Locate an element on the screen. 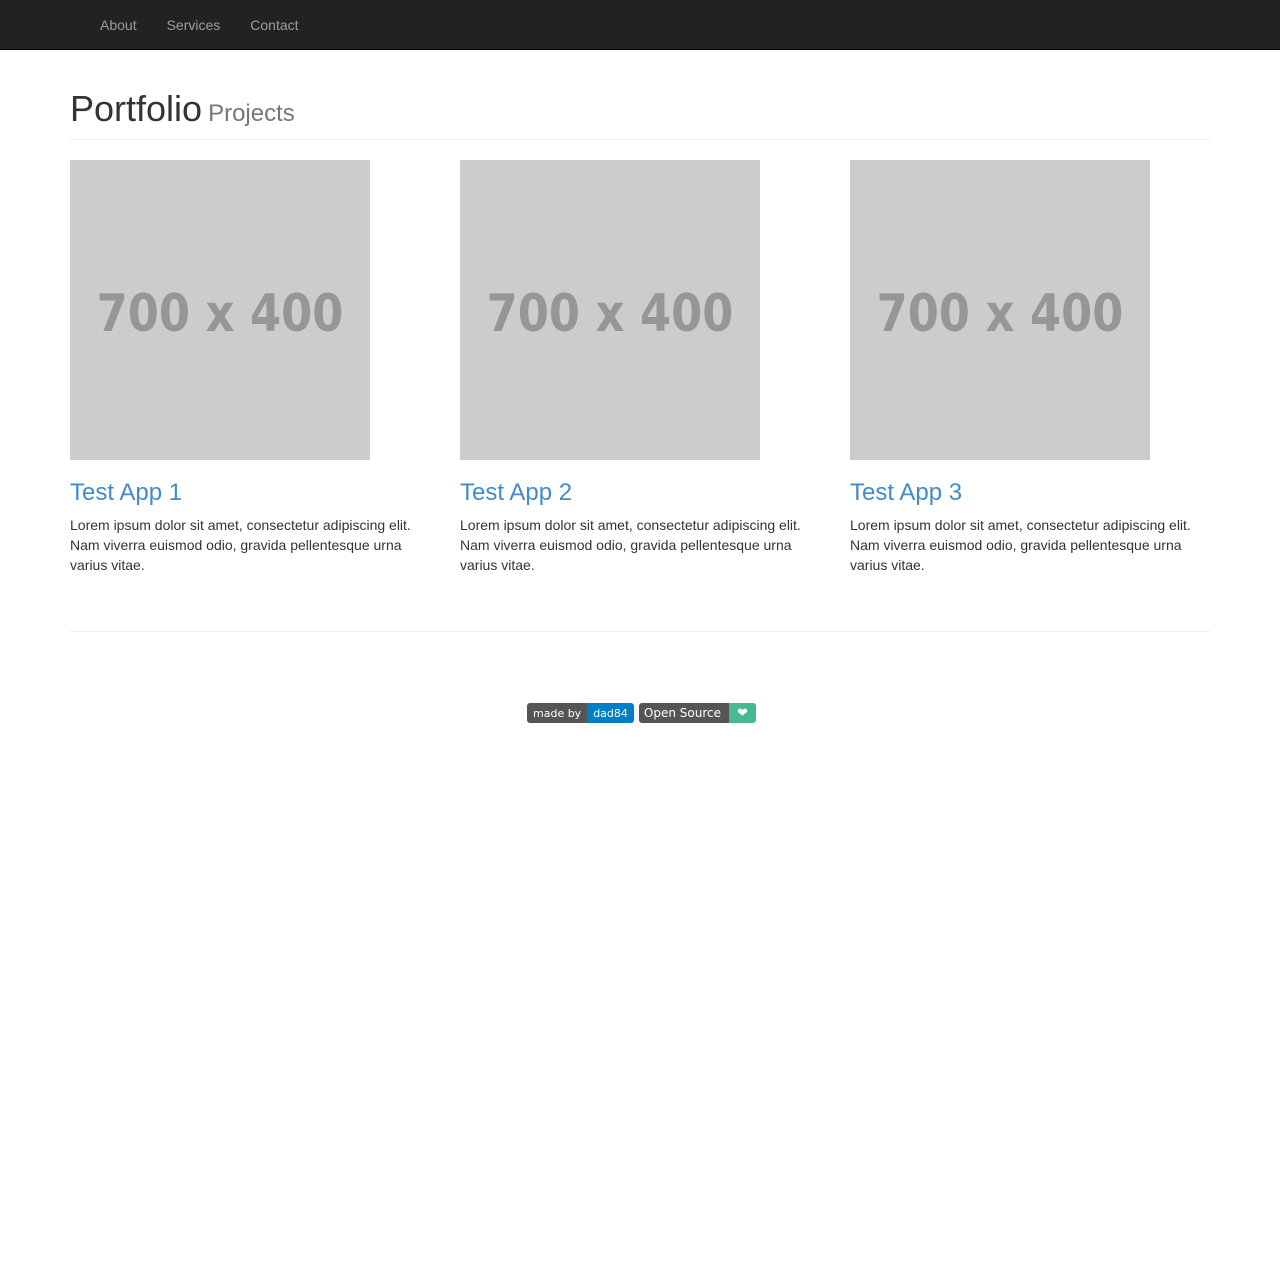  made-by-badge-value: dad84 is located at coordinates (610, 713).